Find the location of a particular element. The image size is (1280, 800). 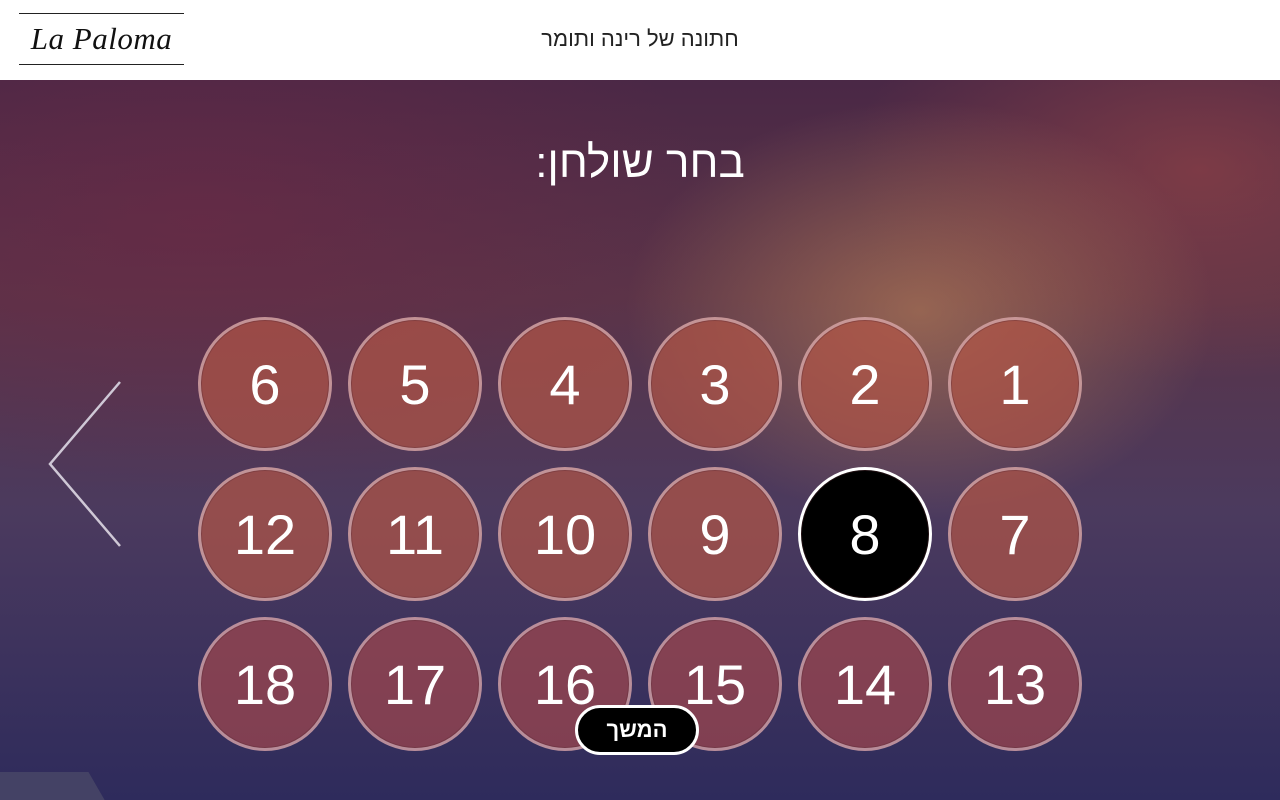

table-button: 8 is located at coordinates (865, 534).